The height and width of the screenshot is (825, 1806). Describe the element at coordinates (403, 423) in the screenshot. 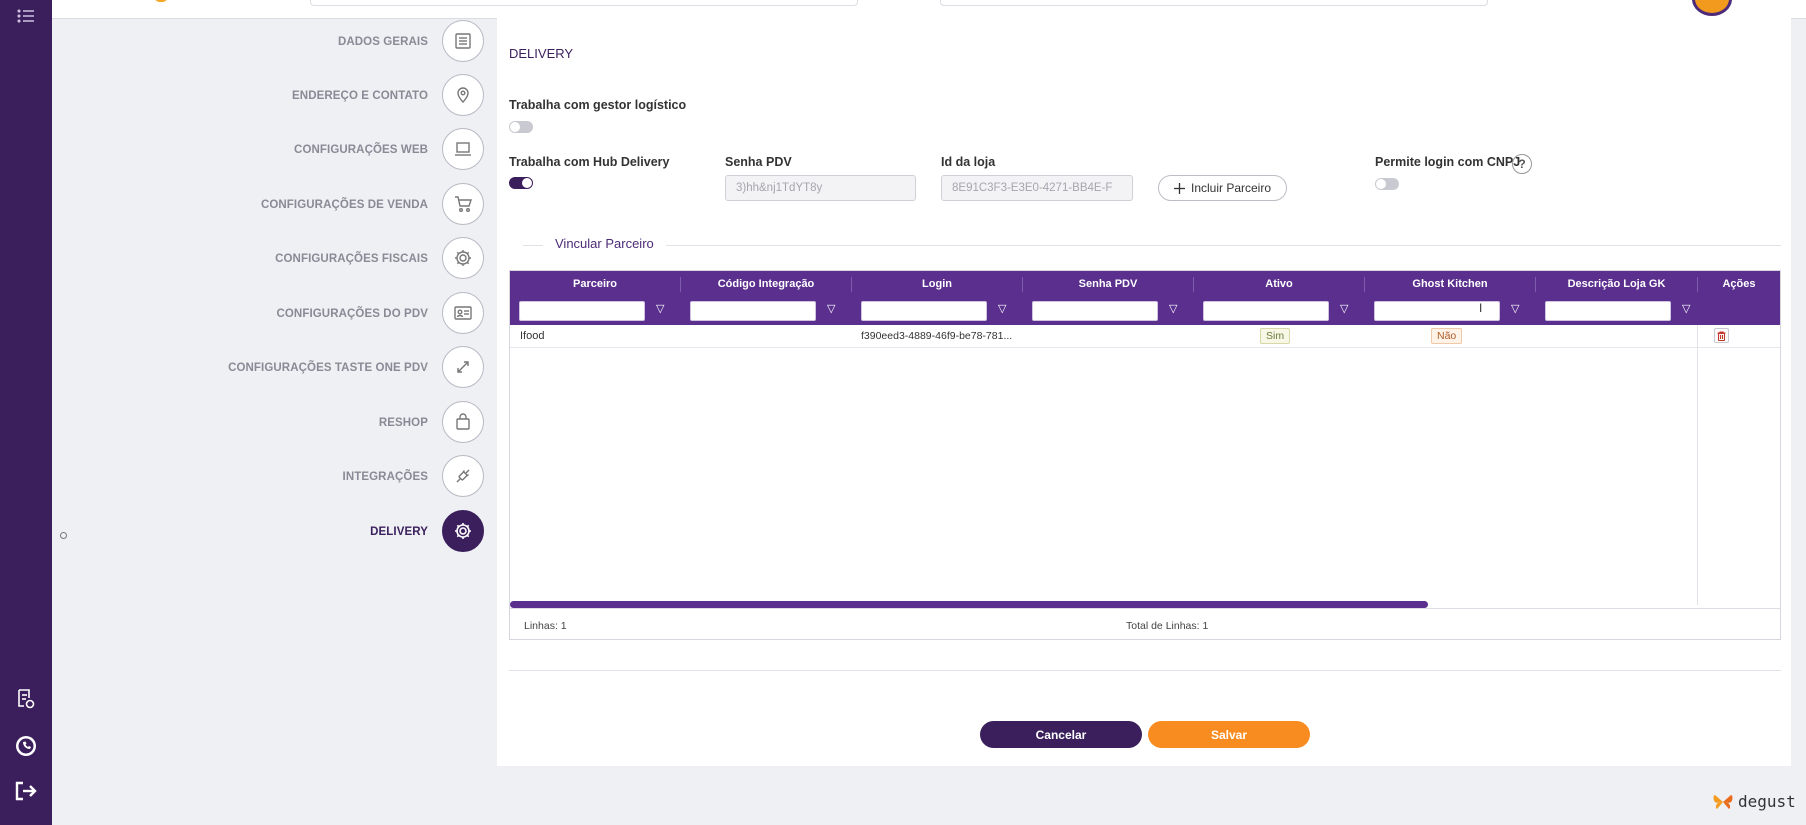

I see `nav-item-label: RESHOP` at that location.